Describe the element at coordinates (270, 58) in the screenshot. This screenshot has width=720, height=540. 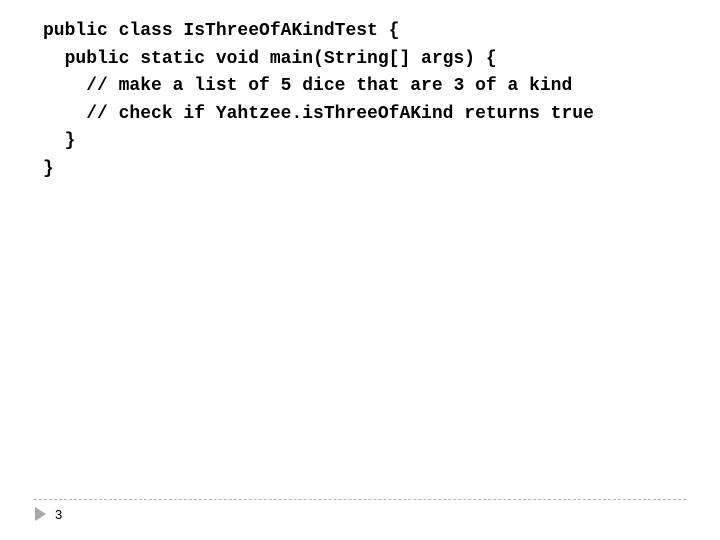
I see `code-line-main-method: public static void main(String[] args) {` at that location.